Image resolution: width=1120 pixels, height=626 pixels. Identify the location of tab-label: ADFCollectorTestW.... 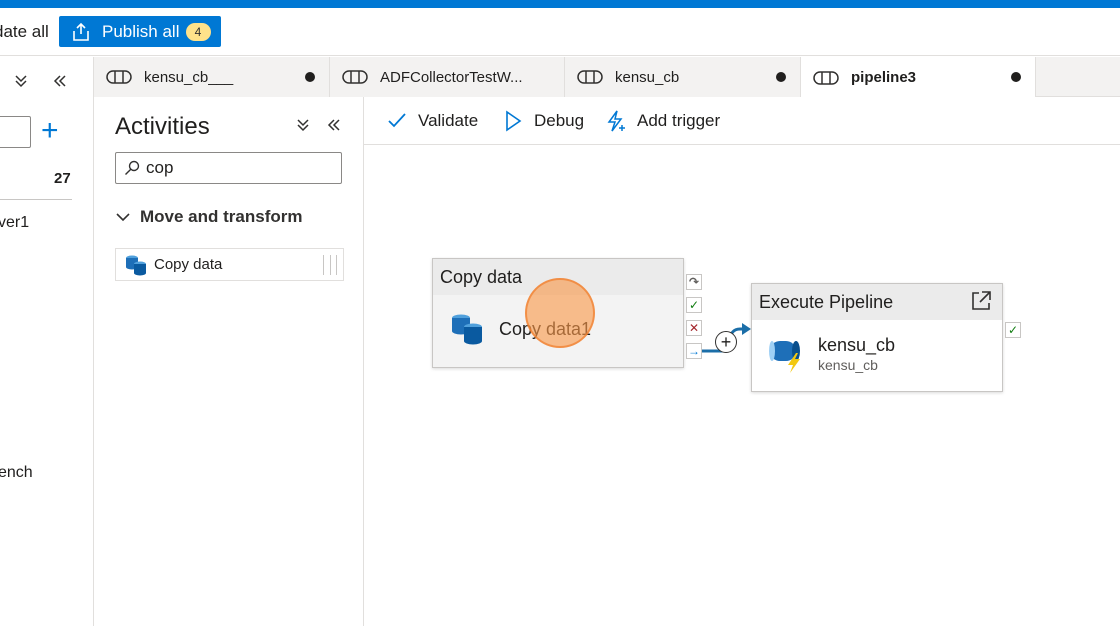
(451, 77).